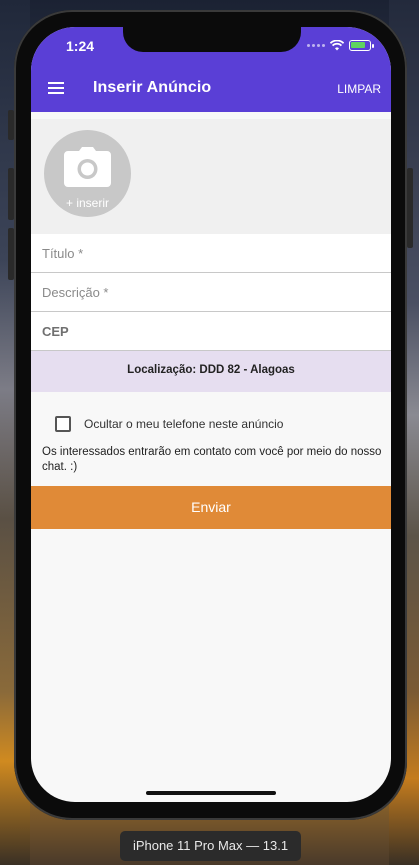 The width and height of the screenshot is (419, 865). What do you see at coordinates (212, 39) in the screenshot?
I see `notch` at bounding box center [212, 39].